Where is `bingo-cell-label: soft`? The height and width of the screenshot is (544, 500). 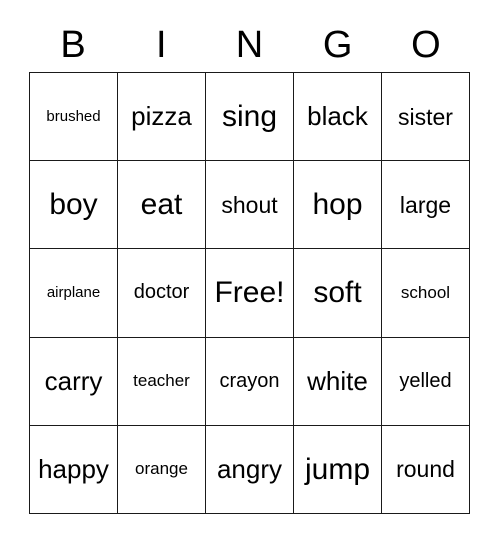 bingo-cell-label: soft is located at coordinates (337, 293).